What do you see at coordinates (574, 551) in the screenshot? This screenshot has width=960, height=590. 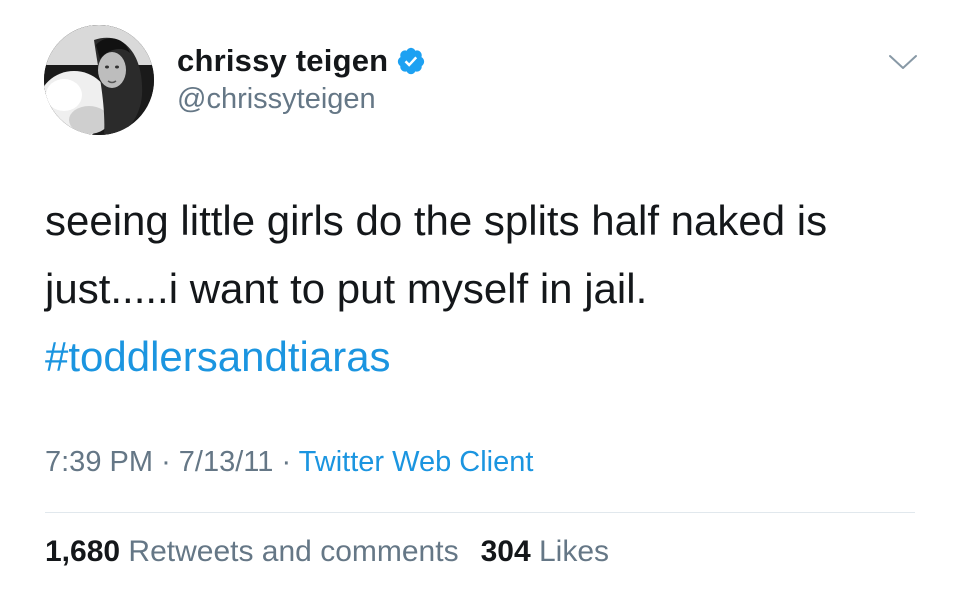 I see `likes-label: Likes` at bounding box center [574, 551].